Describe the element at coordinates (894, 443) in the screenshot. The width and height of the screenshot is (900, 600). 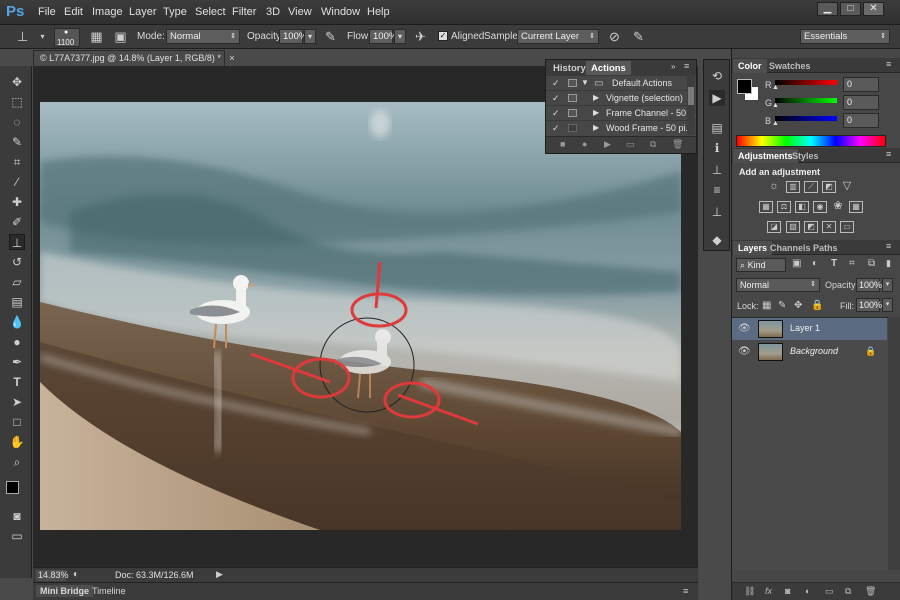
I see `layers-scrollbar` at that location.